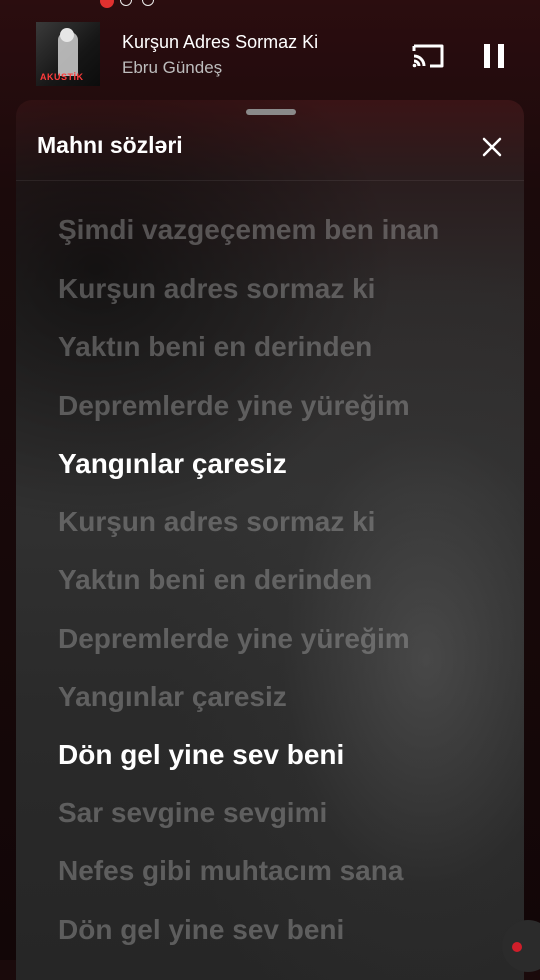 The image size is (540, 980). What do you see at coordinates (270, 5) in the screenshot?
I see `status-bar` at bounding box center [270, 5].